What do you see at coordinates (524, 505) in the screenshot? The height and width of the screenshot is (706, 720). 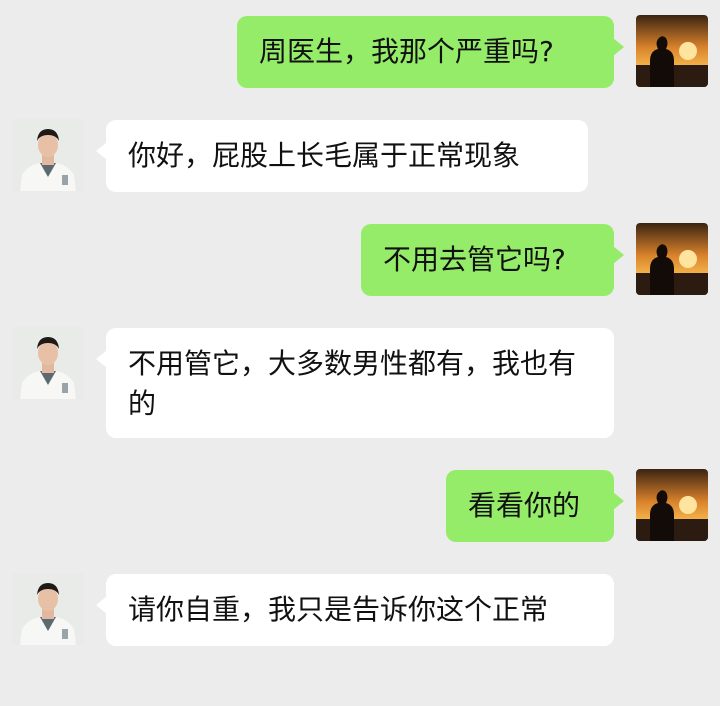 I see `message-text: 看看你的` at bounding box center [524, 505].